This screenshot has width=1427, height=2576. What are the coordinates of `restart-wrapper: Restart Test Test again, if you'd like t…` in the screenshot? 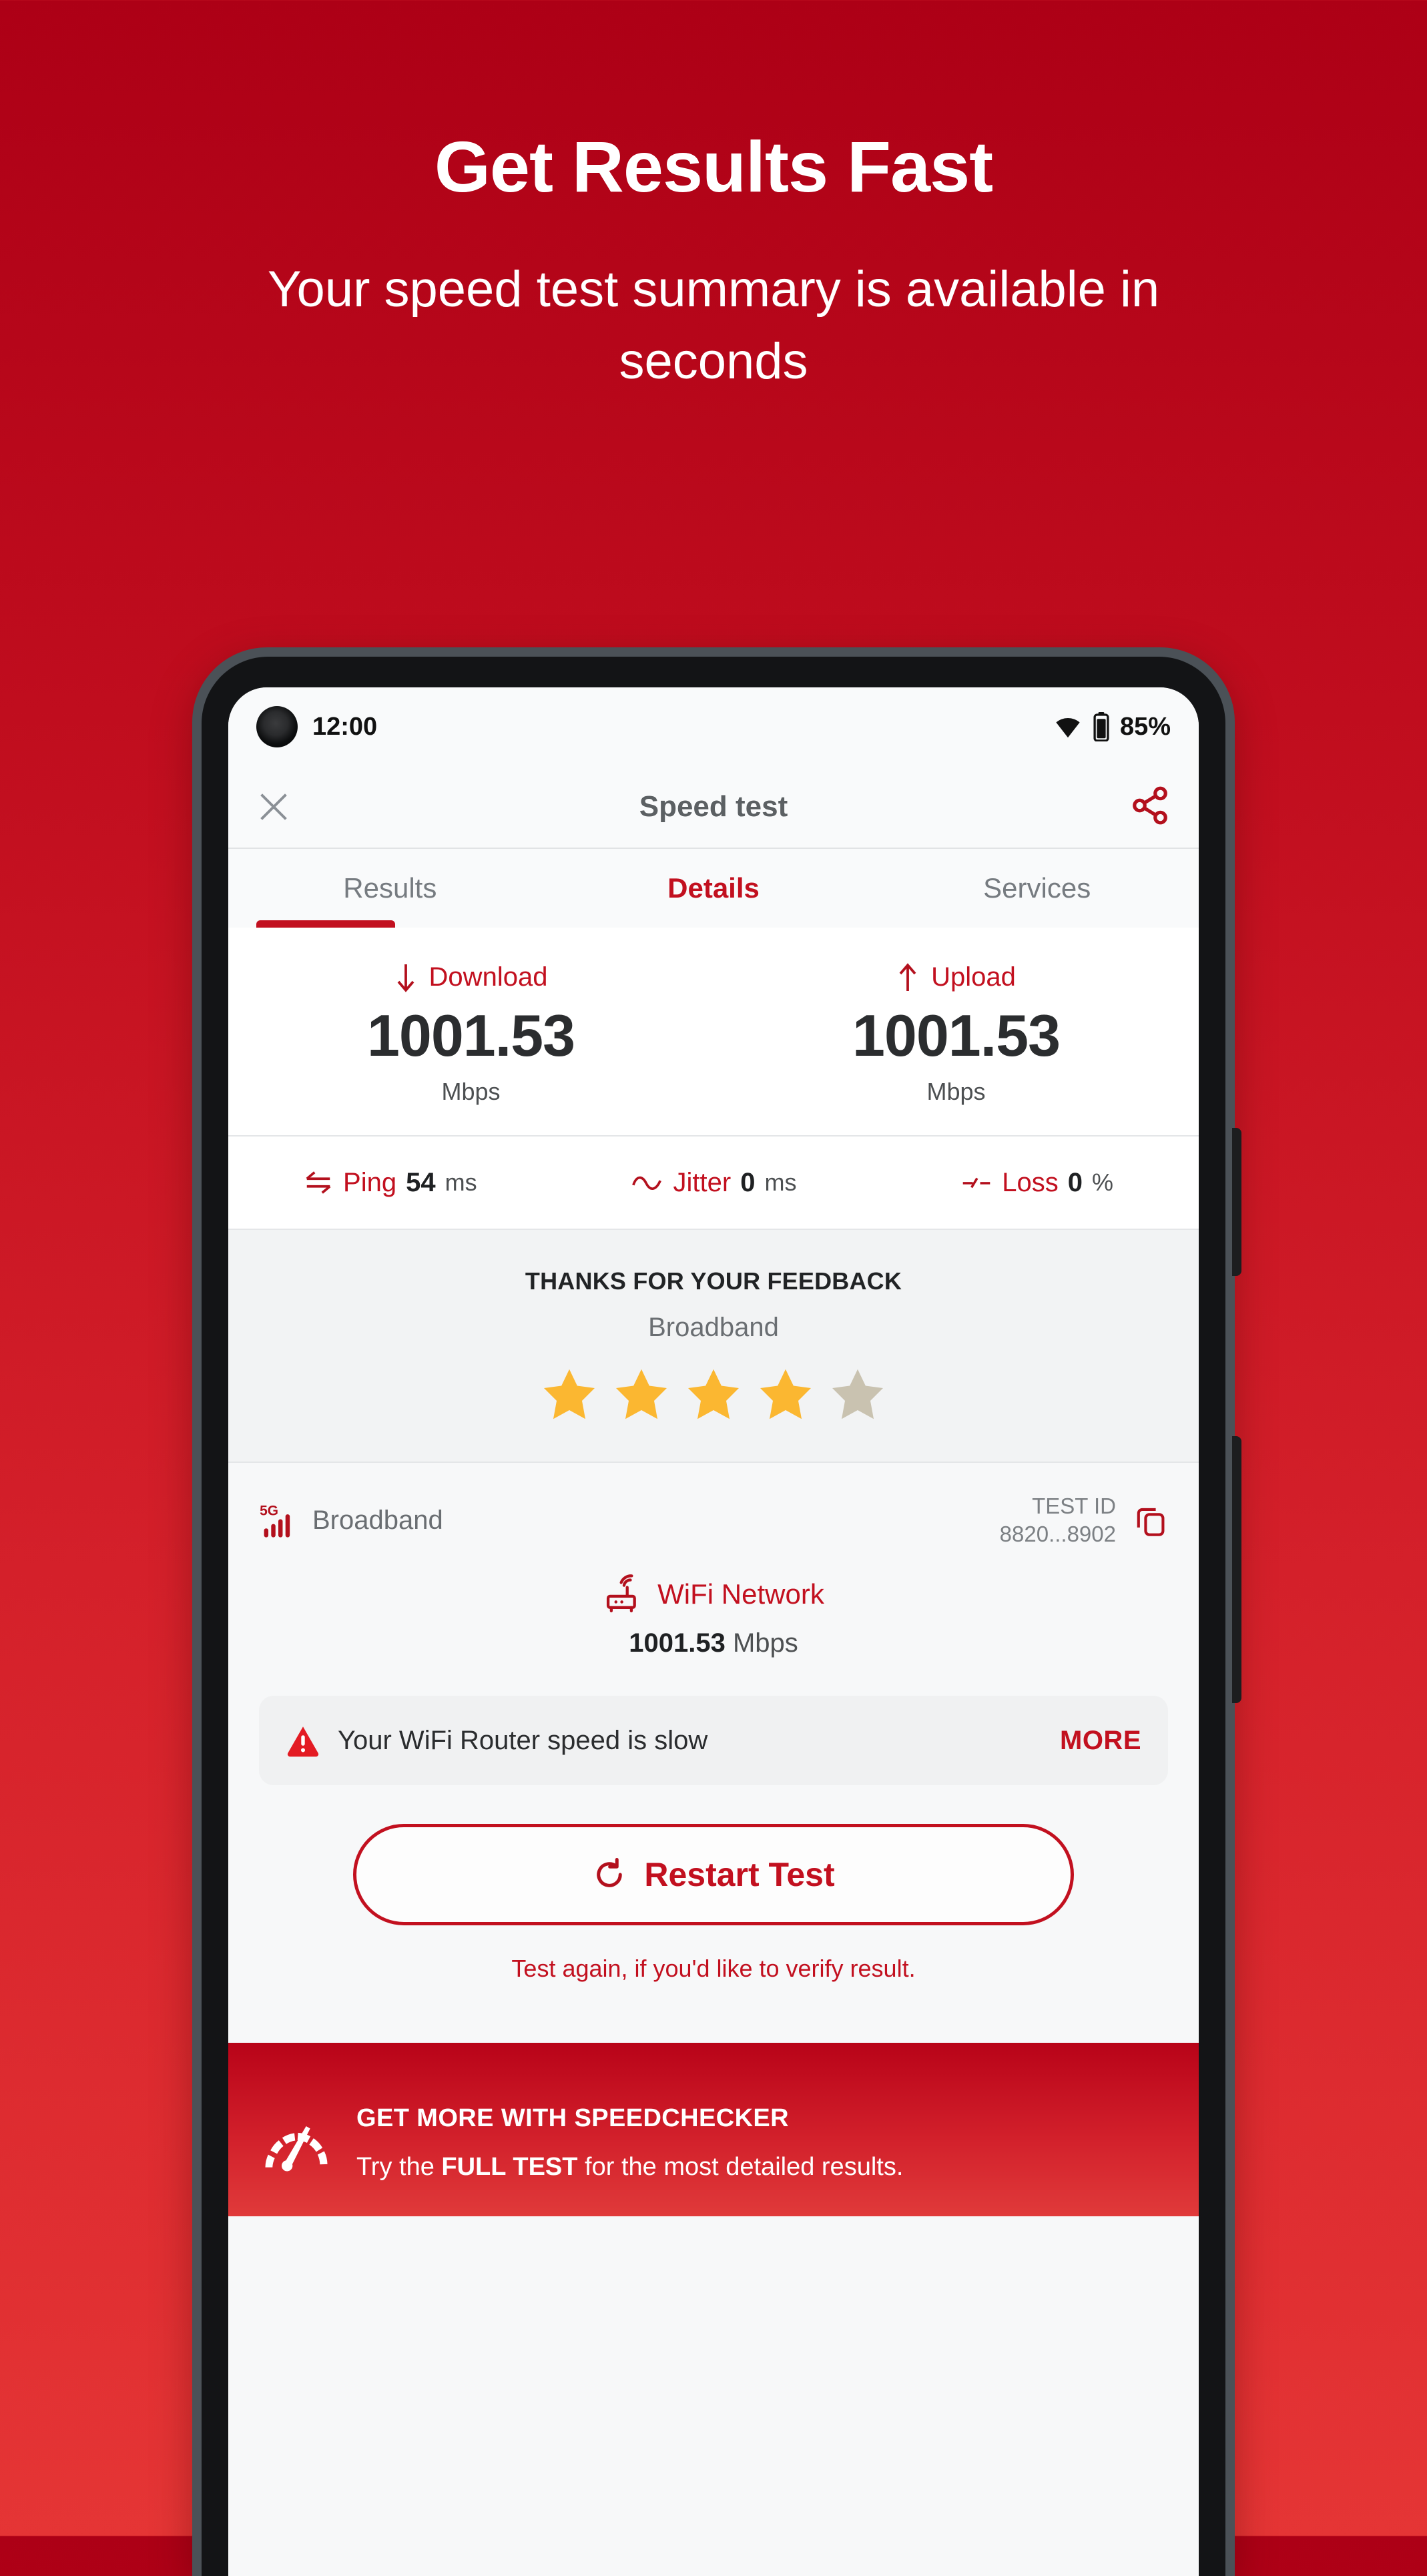 It's located at (713, 1884).